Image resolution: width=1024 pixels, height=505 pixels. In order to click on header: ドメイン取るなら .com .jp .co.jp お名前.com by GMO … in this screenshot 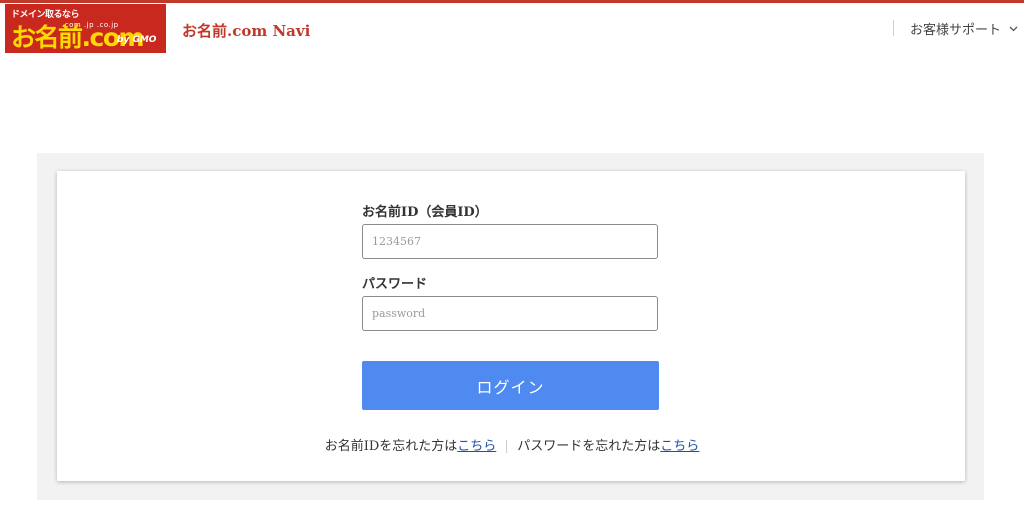, I will do `click(512, 28)`.